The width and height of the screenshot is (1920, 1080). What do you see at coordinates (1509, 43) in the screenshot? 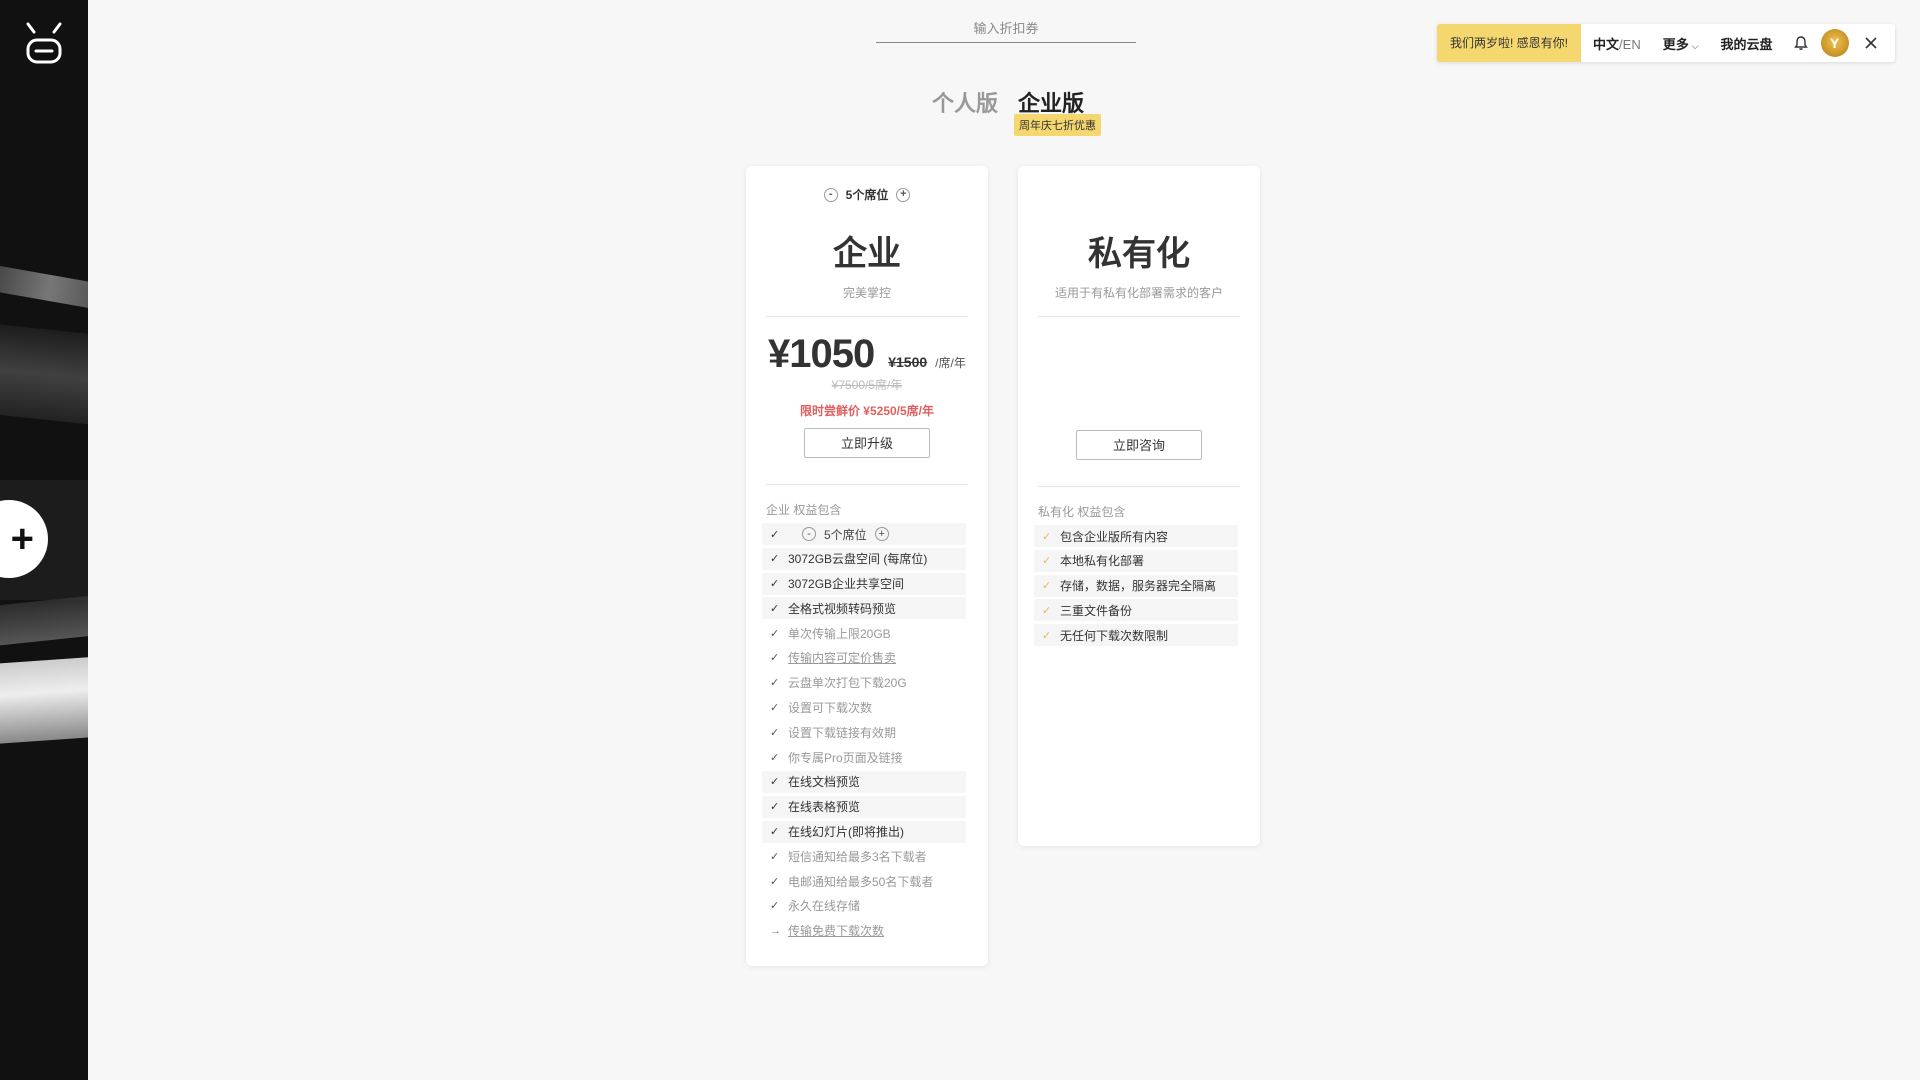
I see `anniversary-banner: 我们两岁啦! 感恩有你!` at bounding box center [1509, 43].